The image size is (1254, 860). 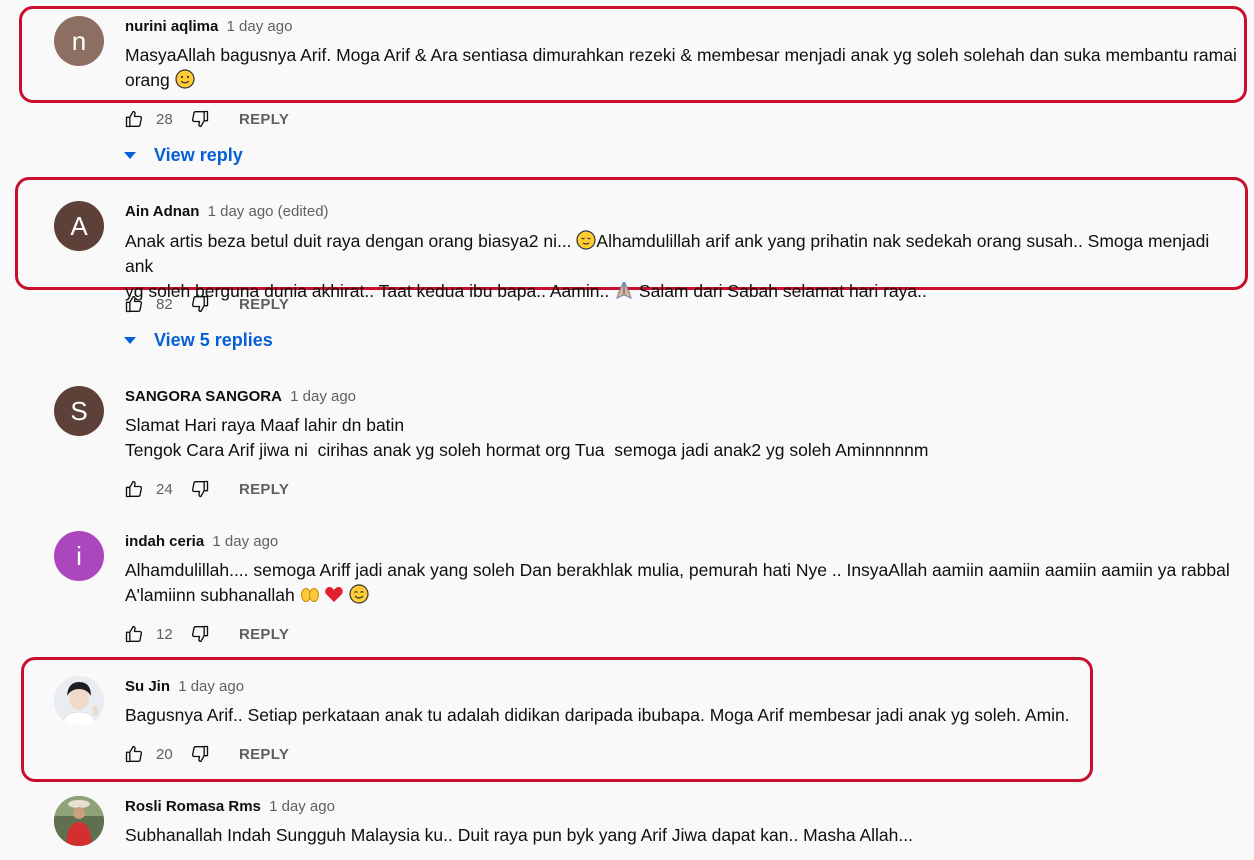 I want to click on comment-actions: 82 REPLY, so click(x=206, y=304).